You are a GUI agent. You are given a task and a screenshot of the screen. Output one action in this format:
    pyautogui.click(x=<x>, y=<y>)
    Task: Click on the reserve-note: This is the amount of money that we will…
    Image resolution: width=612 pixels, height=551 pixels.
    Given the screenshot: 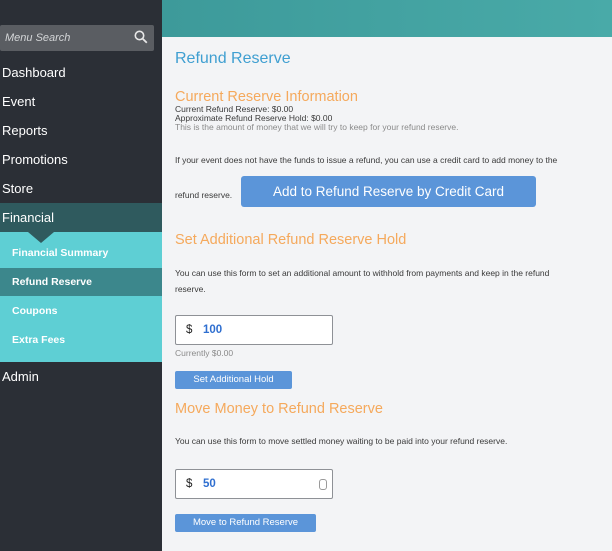 What is the action you would take?
    pyautogui.click(x=317, y=127)
    